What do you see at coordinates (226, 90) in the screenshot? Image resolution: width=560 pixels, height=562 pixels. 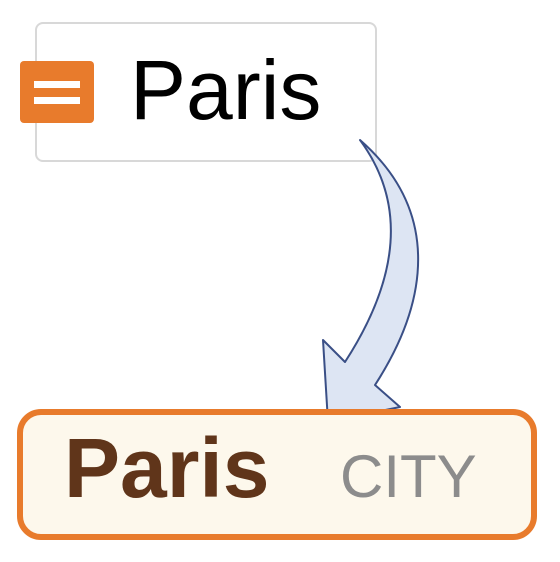 I see `source-label: Paris` at bounding box center [226, 90].